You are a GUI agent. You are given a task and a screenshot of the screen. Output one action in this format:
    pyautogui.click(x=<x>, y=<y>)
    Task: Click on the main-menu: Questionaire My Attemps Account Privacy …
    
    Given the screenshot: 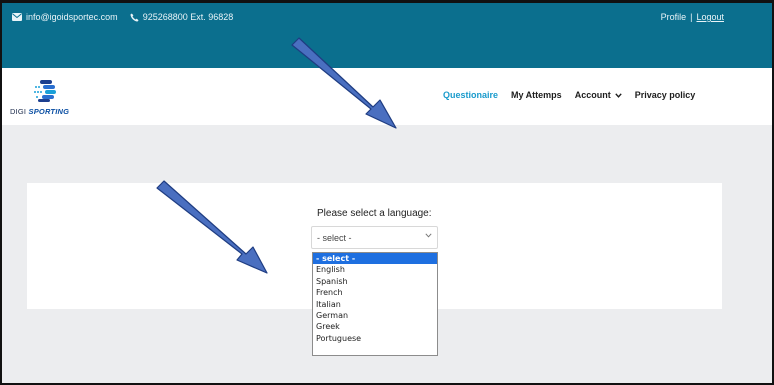 What is the action you would take?
    pyautogui.click(x=575, y=95)
    